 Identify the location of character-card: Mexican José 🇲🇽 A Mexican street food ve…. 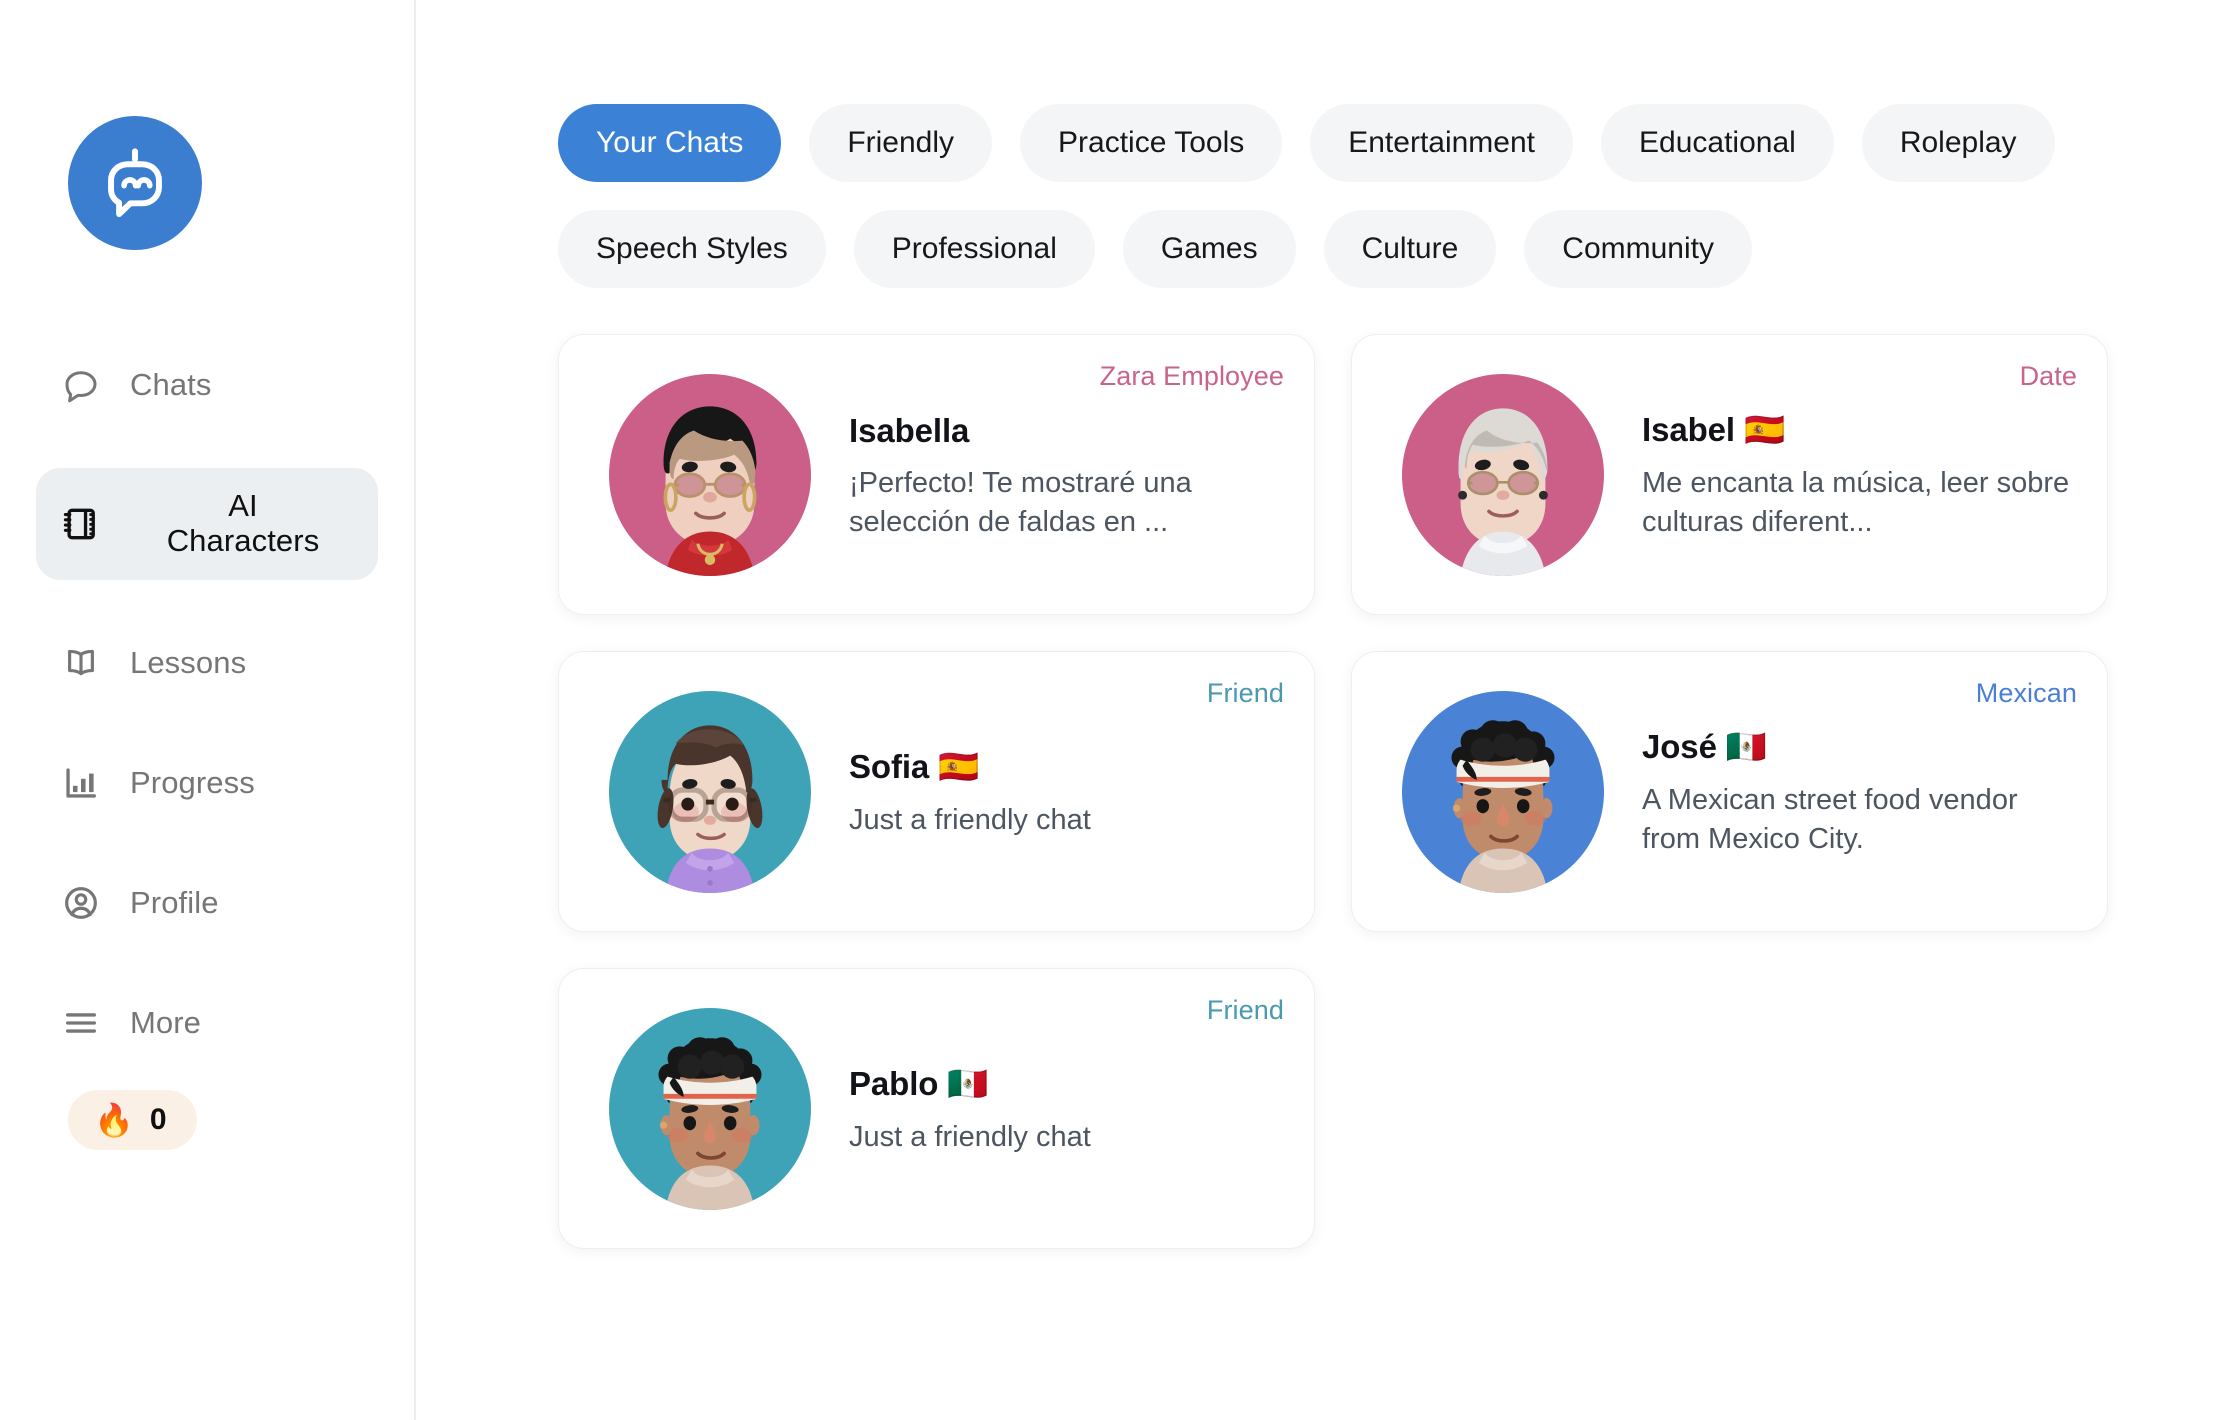
(1729, 791).